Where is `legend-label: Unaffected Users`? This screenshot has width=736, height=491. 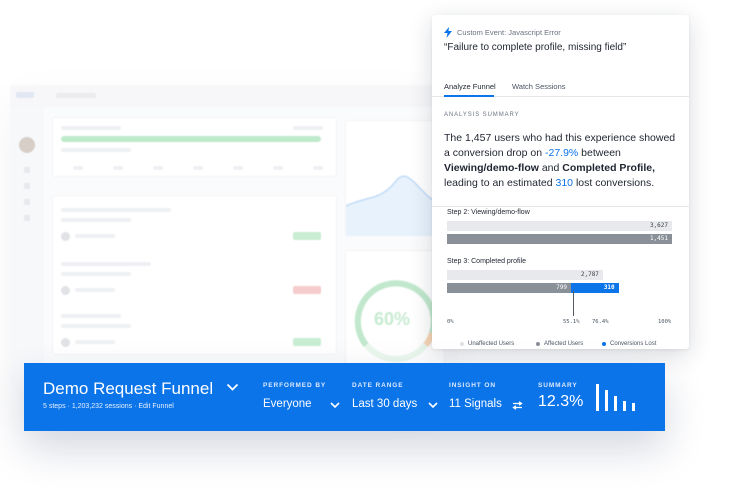
legend-label: Unaffected Users is located at coordinates (491, 344).